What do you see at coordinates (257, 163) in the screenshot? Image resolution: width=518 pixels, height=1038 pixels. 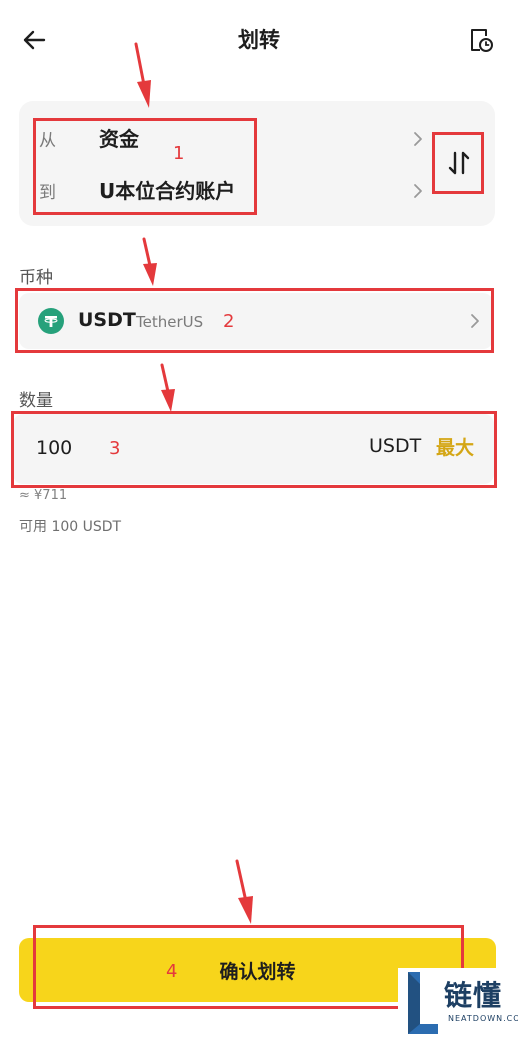 I see `transfer-accounts-card: 从 资金 到 U本位合约账户` at bounding box center [257, 163].